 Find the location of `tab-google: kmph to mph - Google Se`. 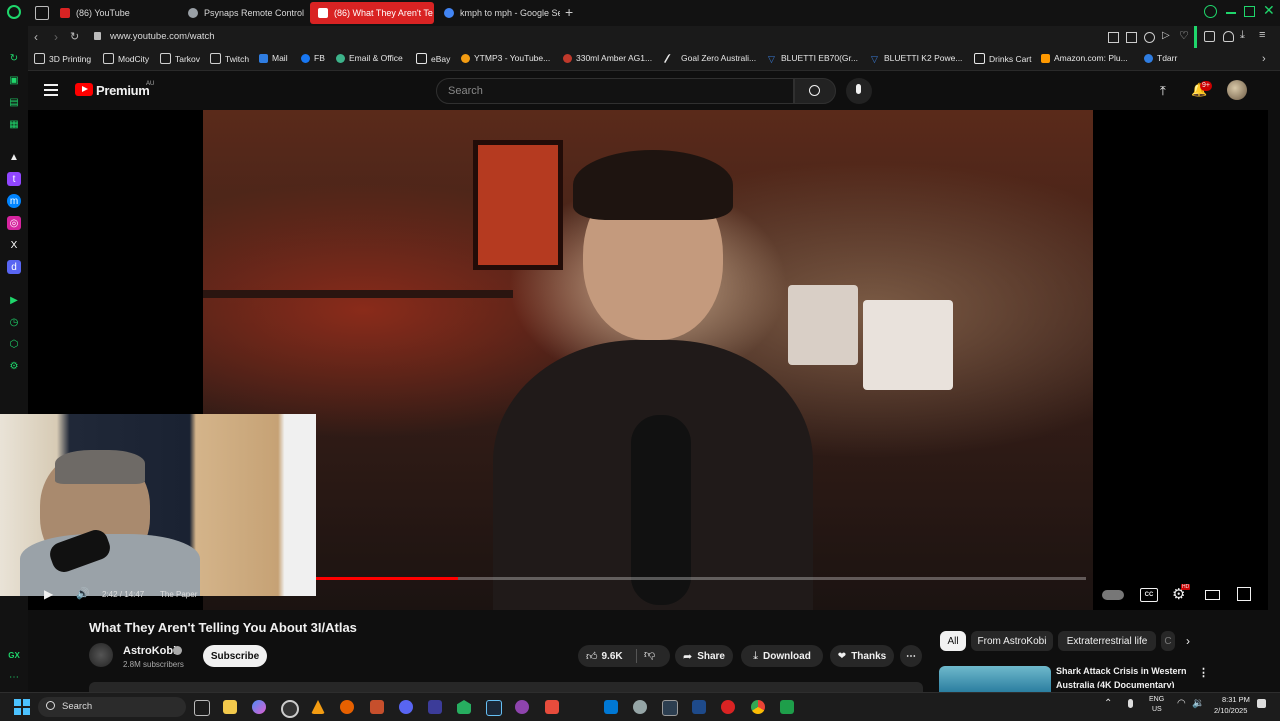

tab-google: kmph to mph - Google Se is located at coordinates (498, 13).